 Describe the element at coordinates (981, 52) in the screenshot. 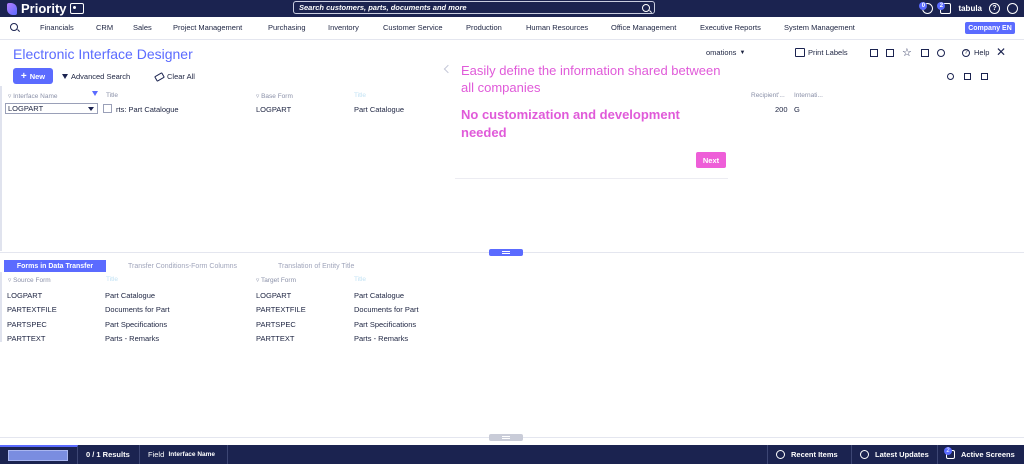

I see `help-label: Help` at that location.